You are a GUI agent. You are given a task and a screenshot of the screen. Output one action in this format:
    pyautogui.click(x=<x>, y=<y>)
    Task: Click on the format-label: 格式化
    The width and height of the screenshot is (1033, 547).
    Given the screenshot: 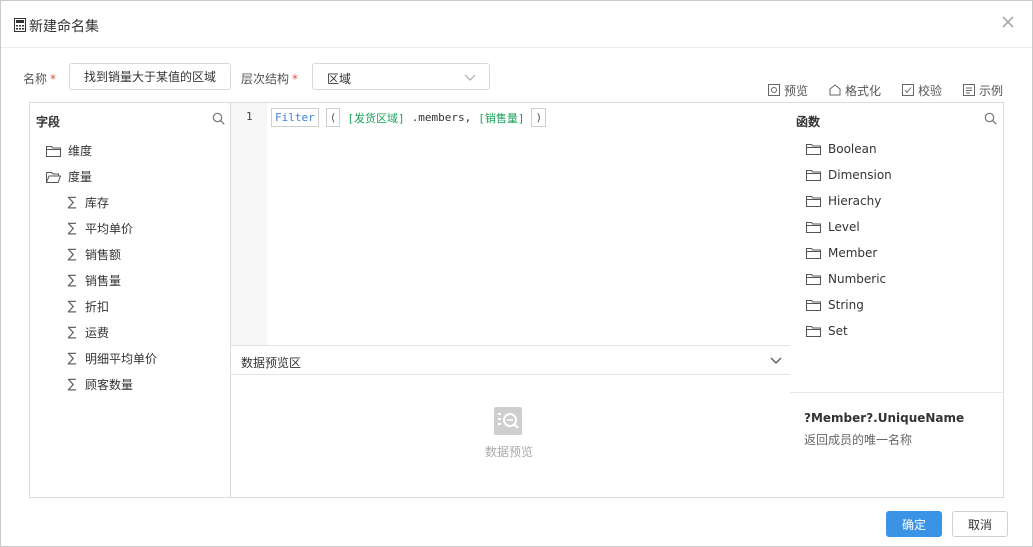 What is the action you would take?
    pyautogui.click(x=862, y=90)
    